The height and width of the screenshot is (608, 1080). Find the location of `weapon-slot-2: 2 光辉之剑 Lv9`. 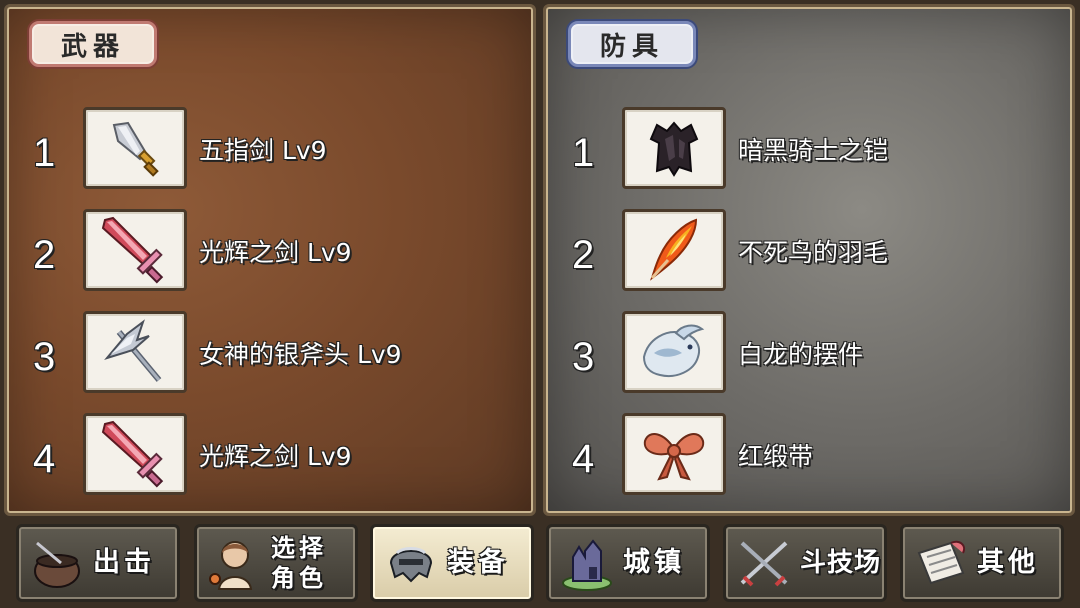

weapon-slot-2: 2 光辉之剑 Lv9 is located at coordinates (270, 252).